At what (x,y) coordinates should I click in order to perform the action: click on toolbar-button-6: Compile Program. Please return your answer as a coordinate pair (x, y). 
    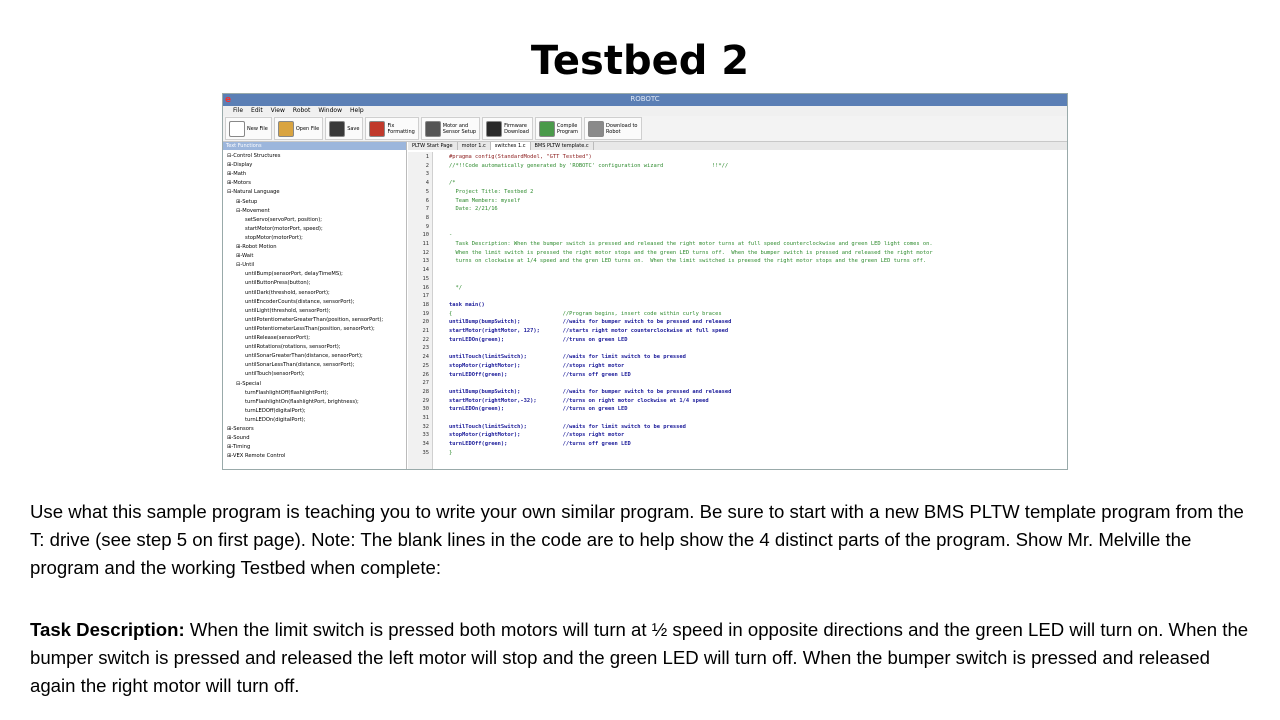
    Looking at the image, I should click on (558, 128).